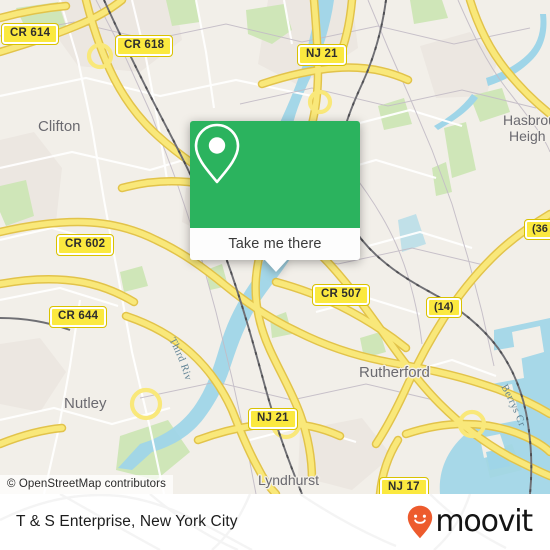 The height and width of the screenshot is (550, 550). I want to click on take-me-there-label: Take me there, so click(275, 244).